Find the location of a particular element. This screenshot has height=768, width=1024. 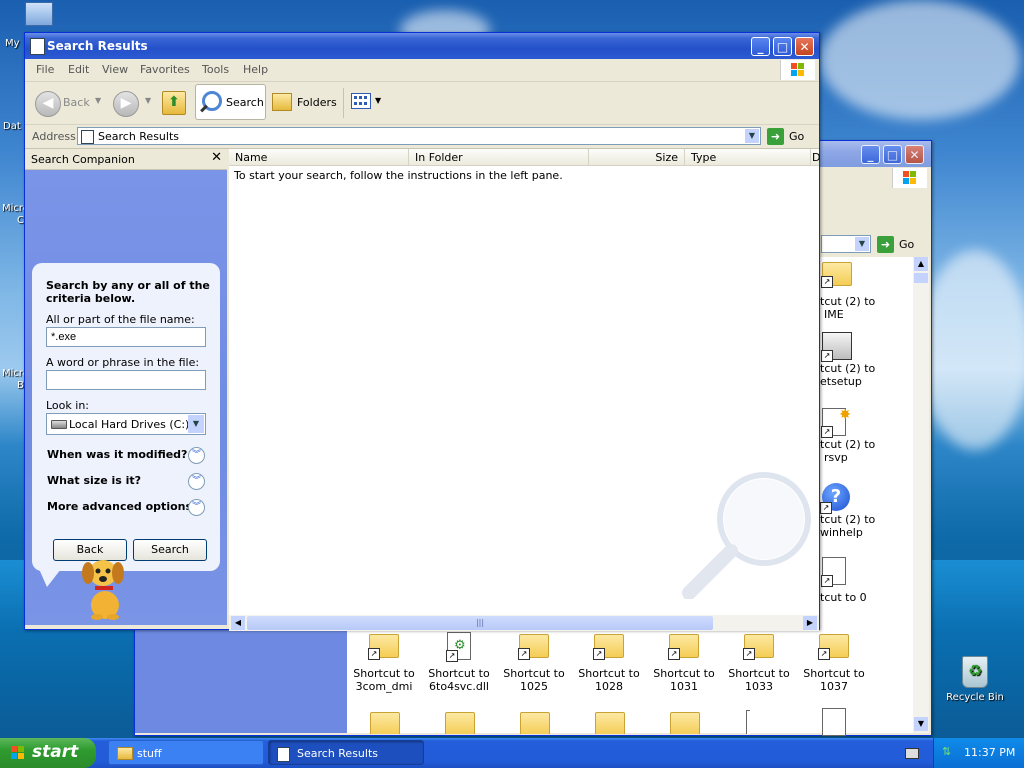

phrase-input is located at coordinates (126, 380).